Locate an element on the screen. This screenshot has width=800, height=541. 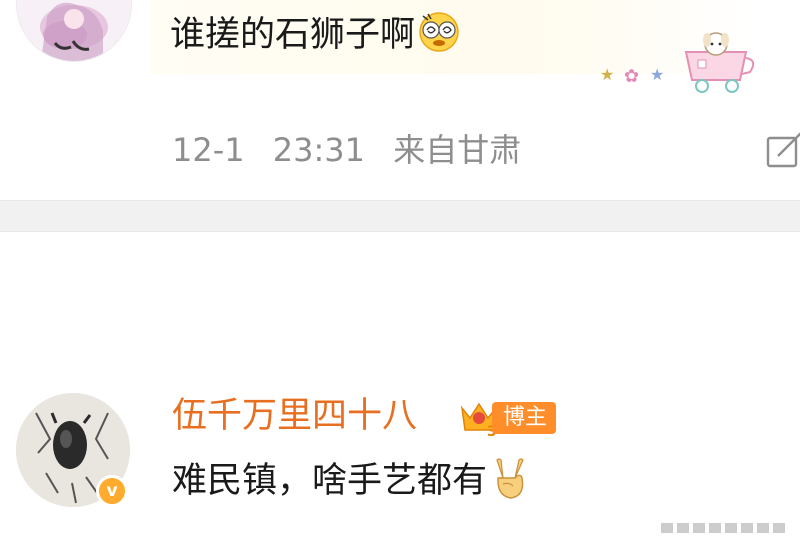
dizzy-face-emoji-icon is located at coordinates (439, 32).